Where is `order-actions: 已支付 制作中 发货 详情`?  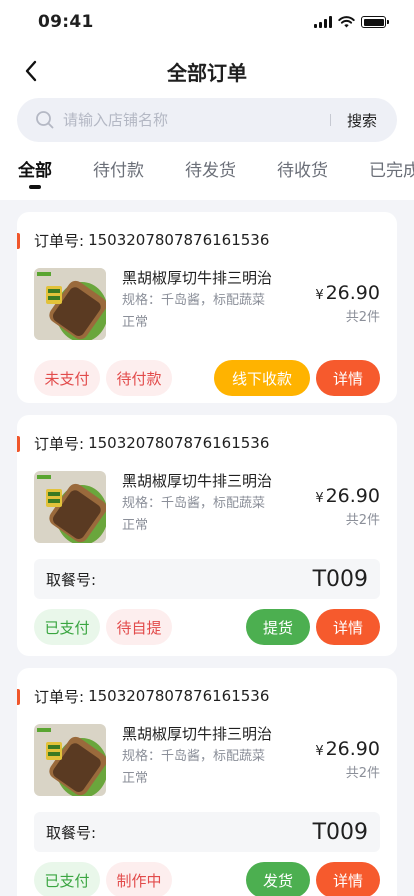
order-actions: 已支付 制作中 发货 详情 is located at coordinates (207, 874).